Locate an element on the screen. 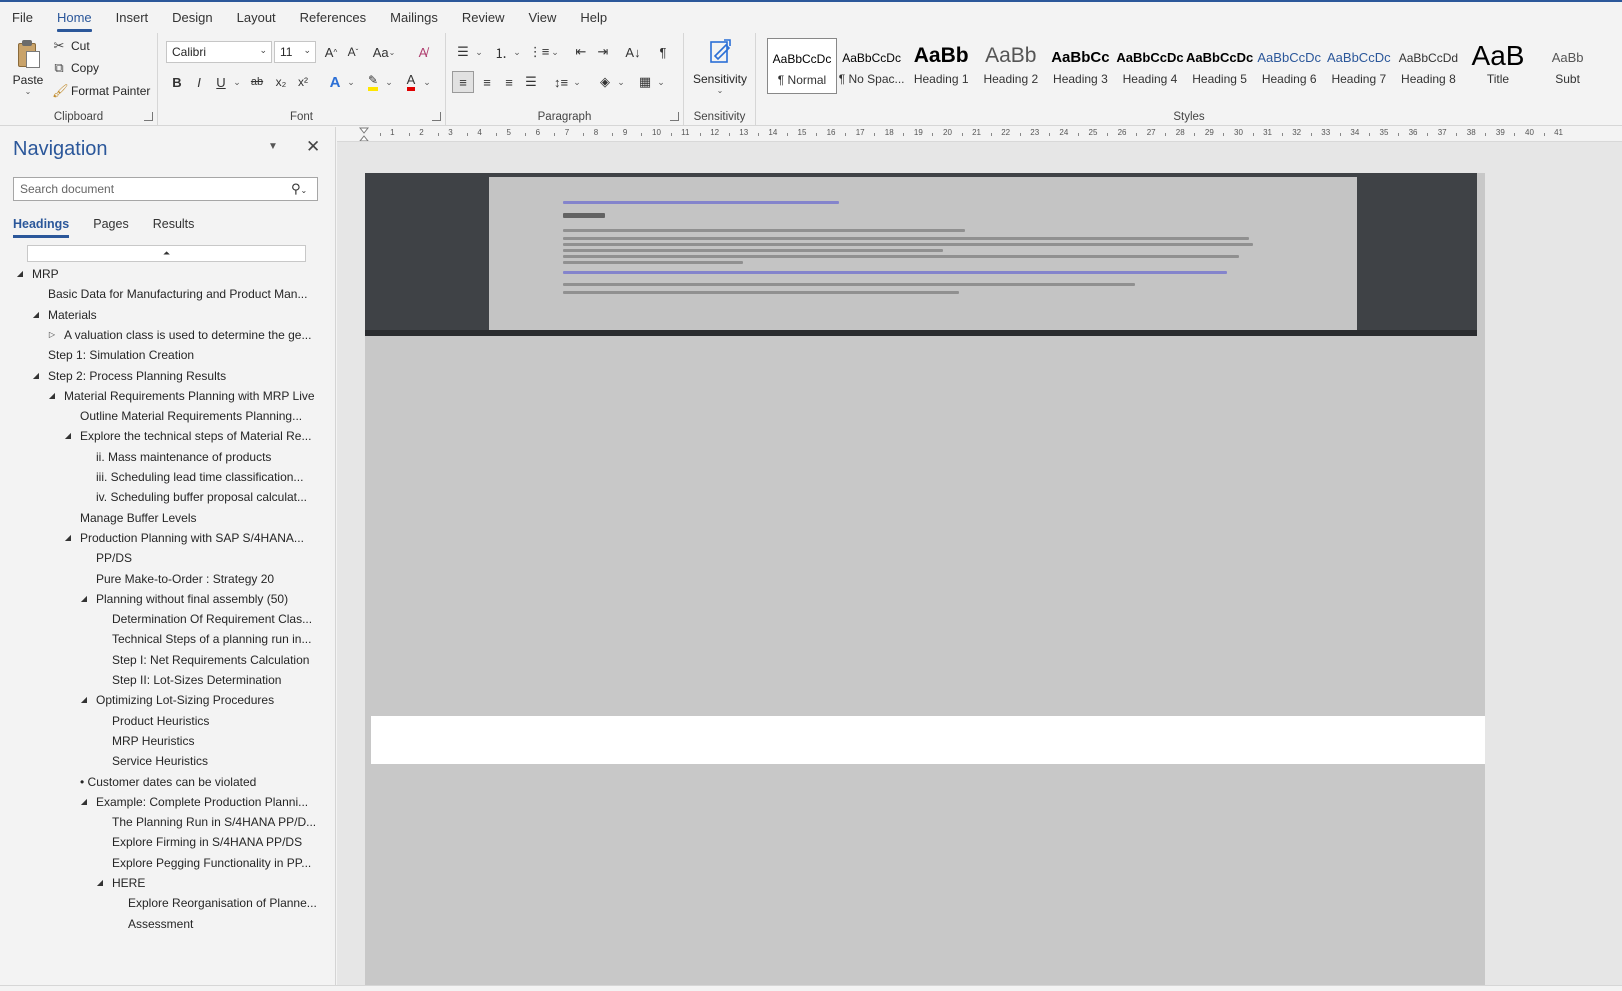 This screenshot has height=991, width=1622. heading-item: Step I: Net Requirements Calculation is located at coordinates (160, 660).